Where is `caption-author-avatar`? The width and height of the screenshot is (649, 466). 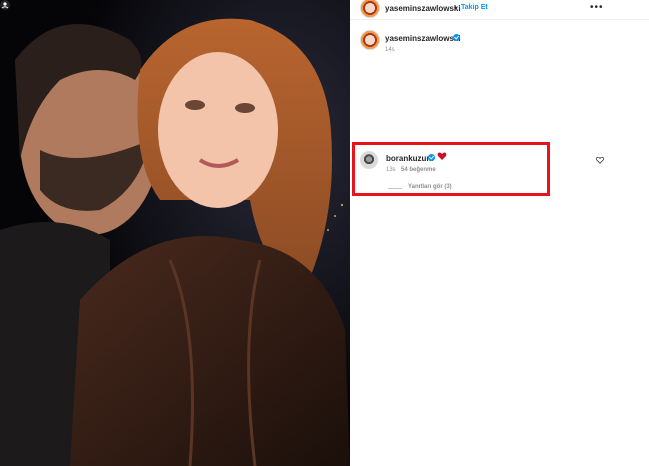 caption-author-avatar is located at coordinates (370, 40).